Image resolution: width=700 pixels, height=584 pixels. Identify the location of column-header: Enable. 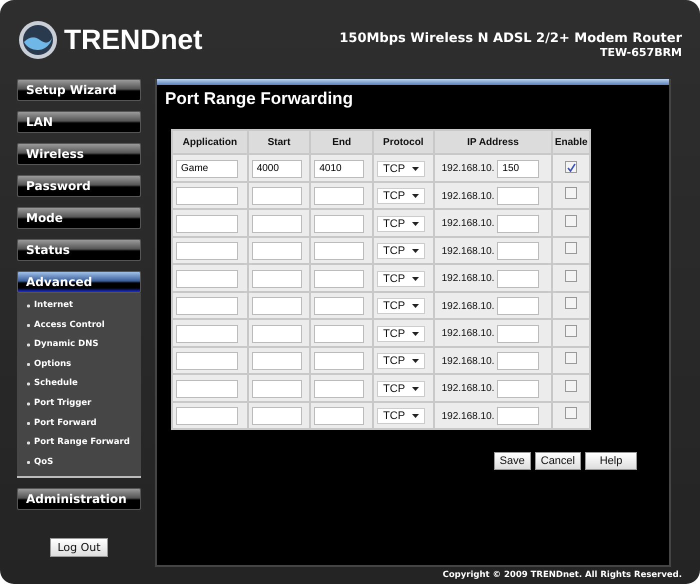
(571, 142).